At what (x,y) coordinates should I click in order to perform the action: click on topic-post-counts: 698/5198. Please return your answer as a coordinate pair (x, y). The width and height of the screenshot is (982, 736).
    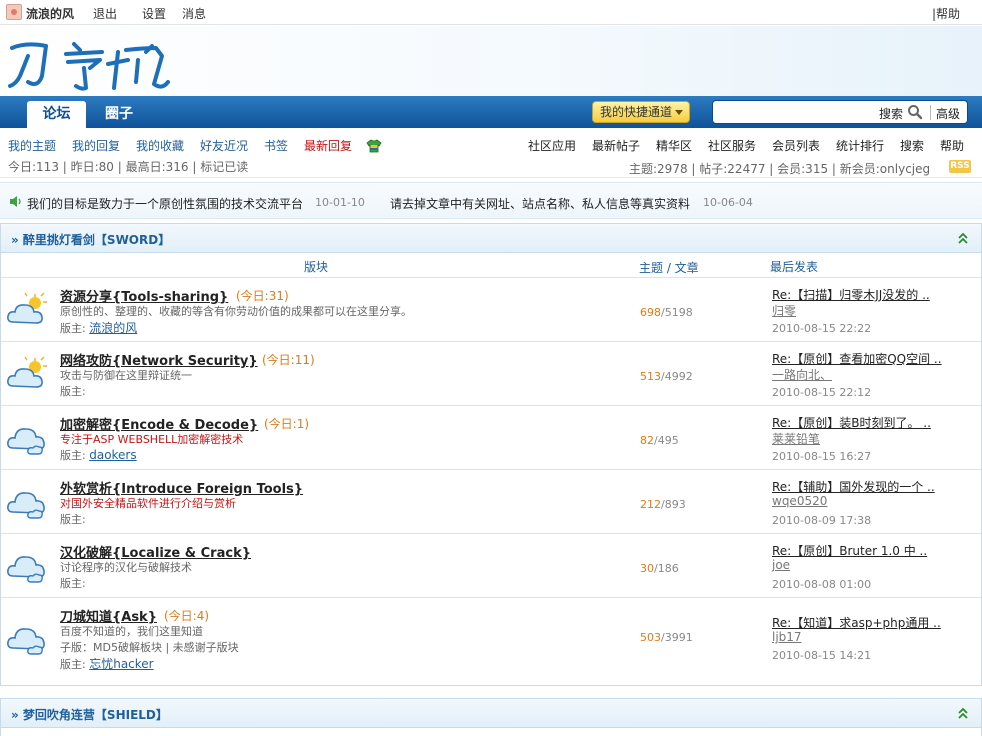
    Looking at the image, I should click on (666, 312).